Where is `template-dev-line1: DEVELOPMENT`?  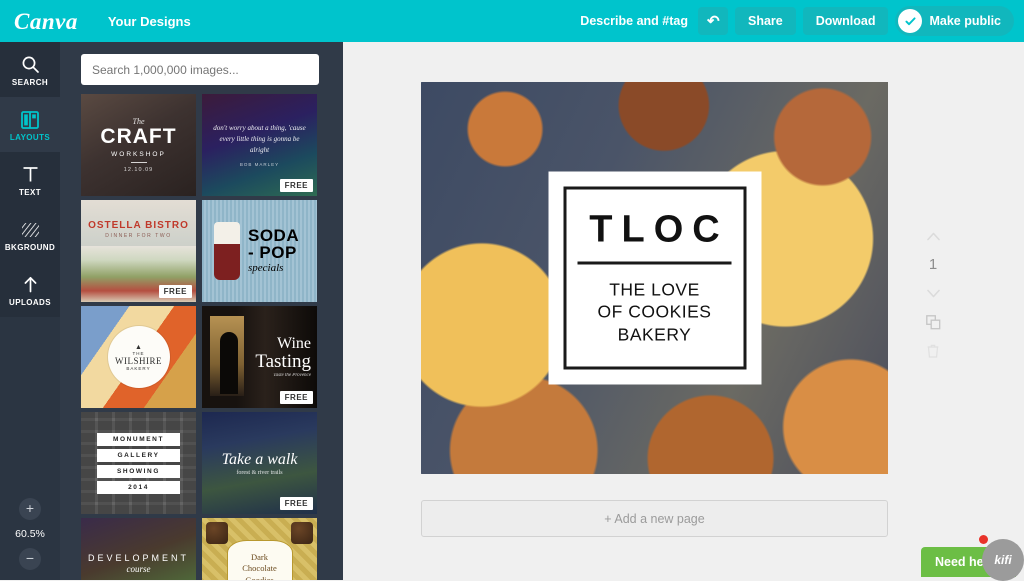
template-dev-line1: DEVELOPMENT is located at coordinates (138, 557).